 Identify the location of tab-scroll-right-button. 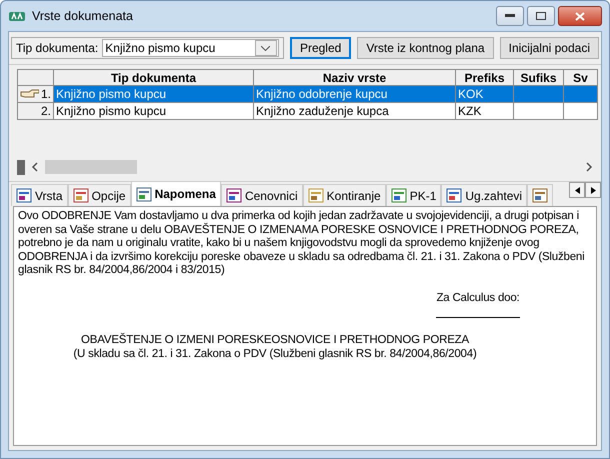
(593, 190).